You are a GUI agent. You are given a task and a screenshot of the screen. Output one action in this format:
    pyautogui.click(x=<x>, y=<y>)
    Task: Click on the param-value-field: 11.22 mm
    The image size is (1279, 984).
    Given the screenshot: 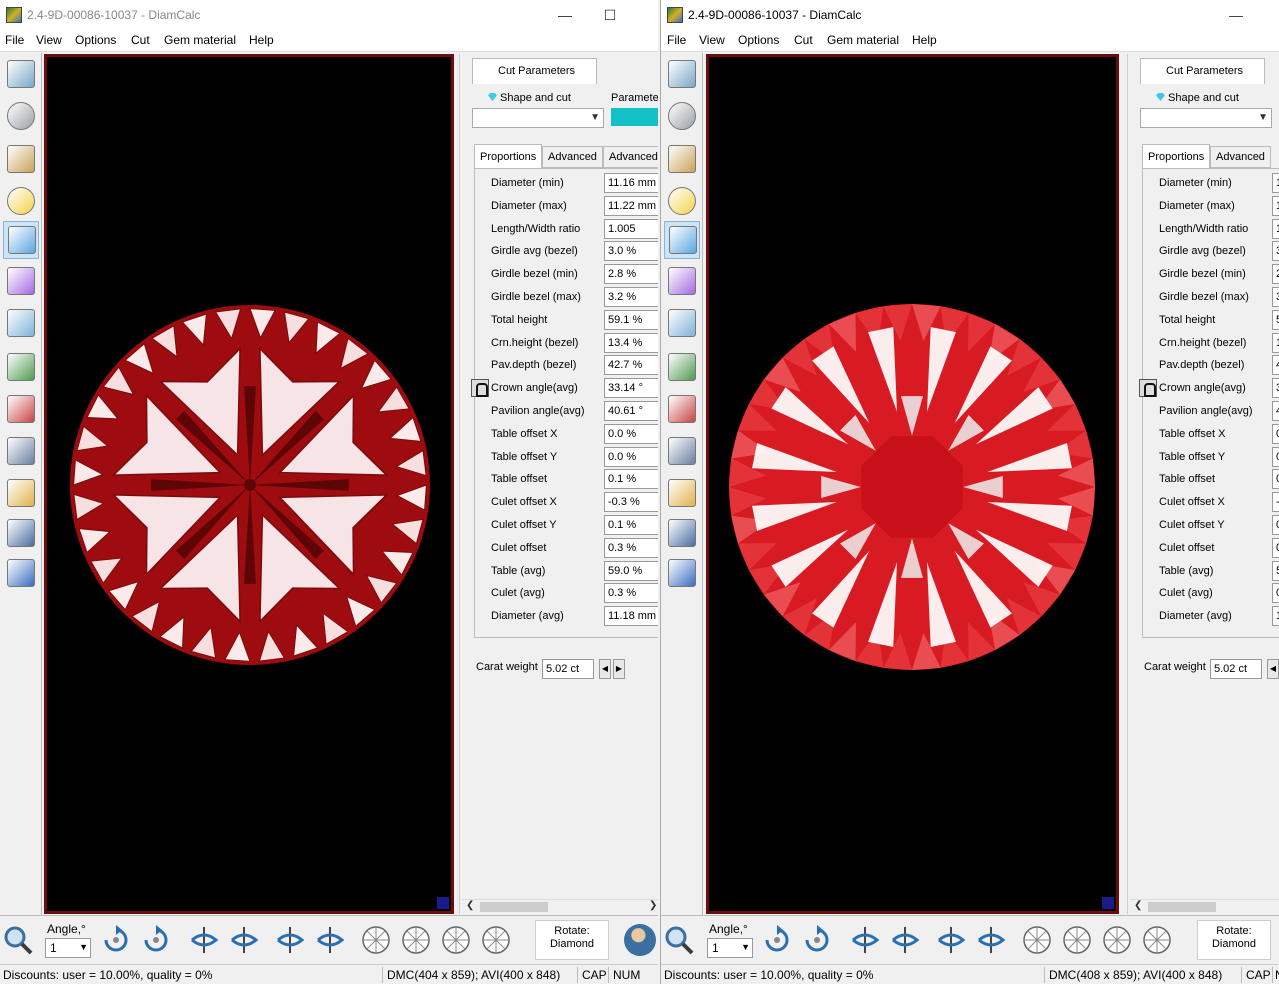 What is the action you would take?
    pyautogui.click(x=631, y=205)
    